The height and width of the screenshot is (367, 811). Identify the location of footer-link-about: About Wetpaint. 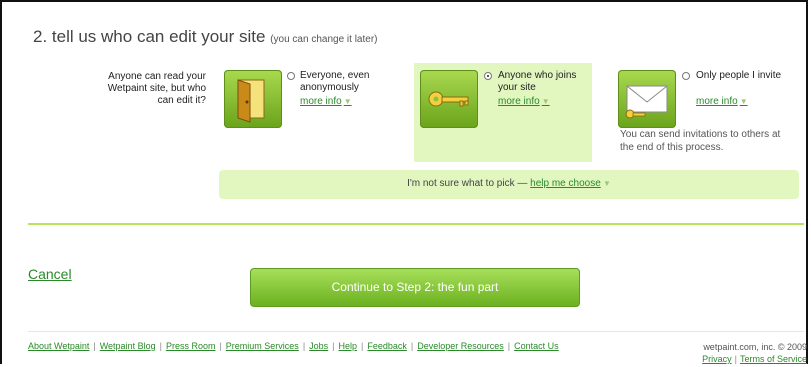
(58, 346).